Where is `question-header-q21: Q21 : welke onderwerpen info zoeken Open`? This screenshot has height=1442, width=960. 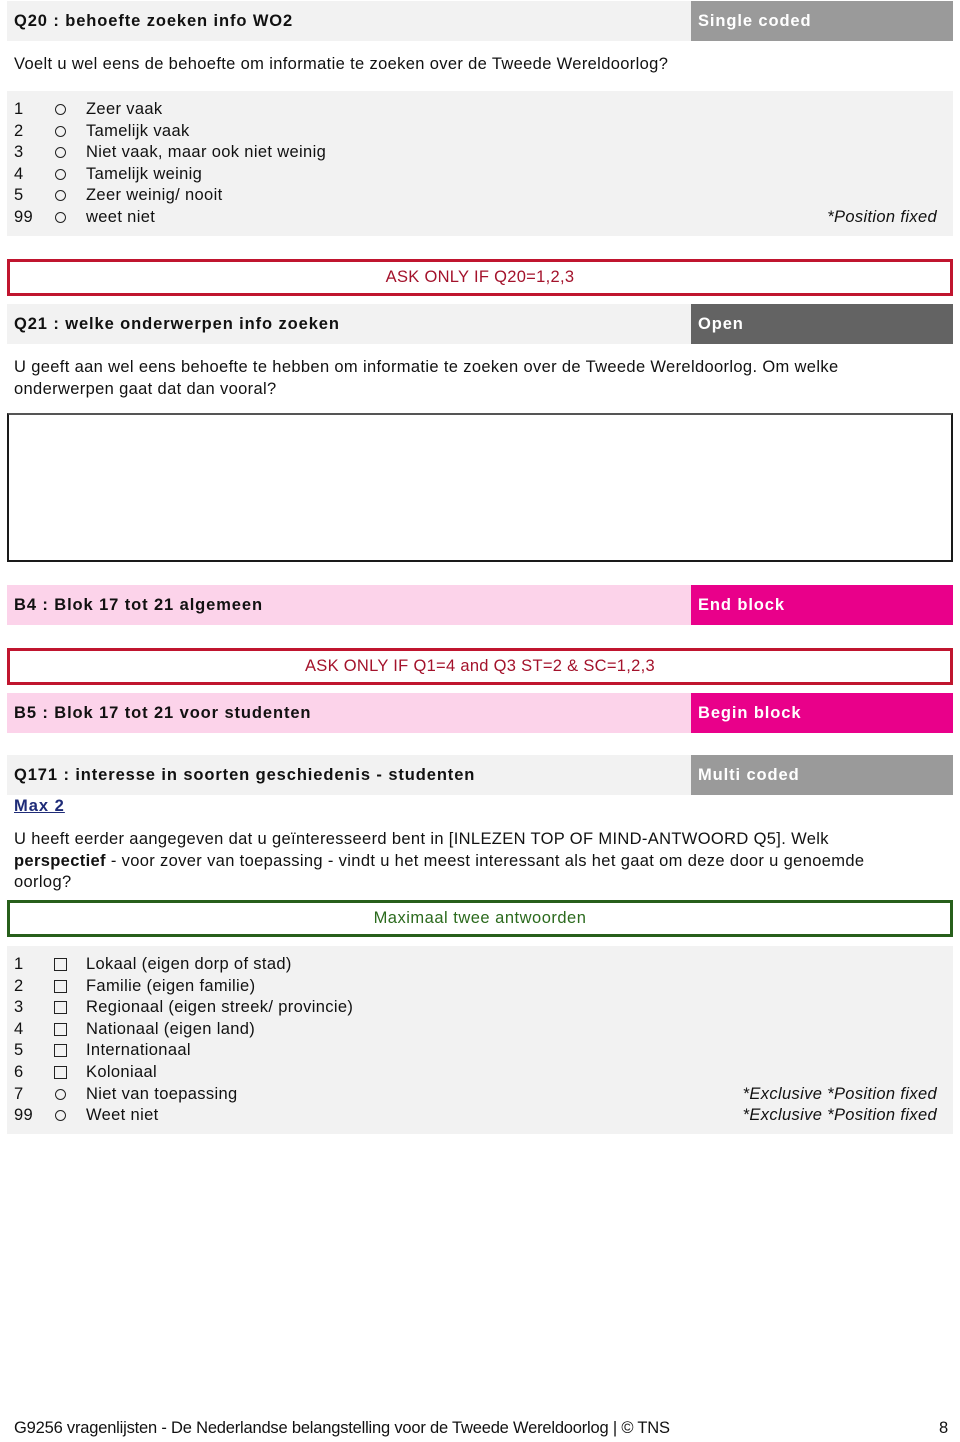 question-header-q21: Q21 : welke onderwerpen info zoeken Open is located at coordinates (480, 324).